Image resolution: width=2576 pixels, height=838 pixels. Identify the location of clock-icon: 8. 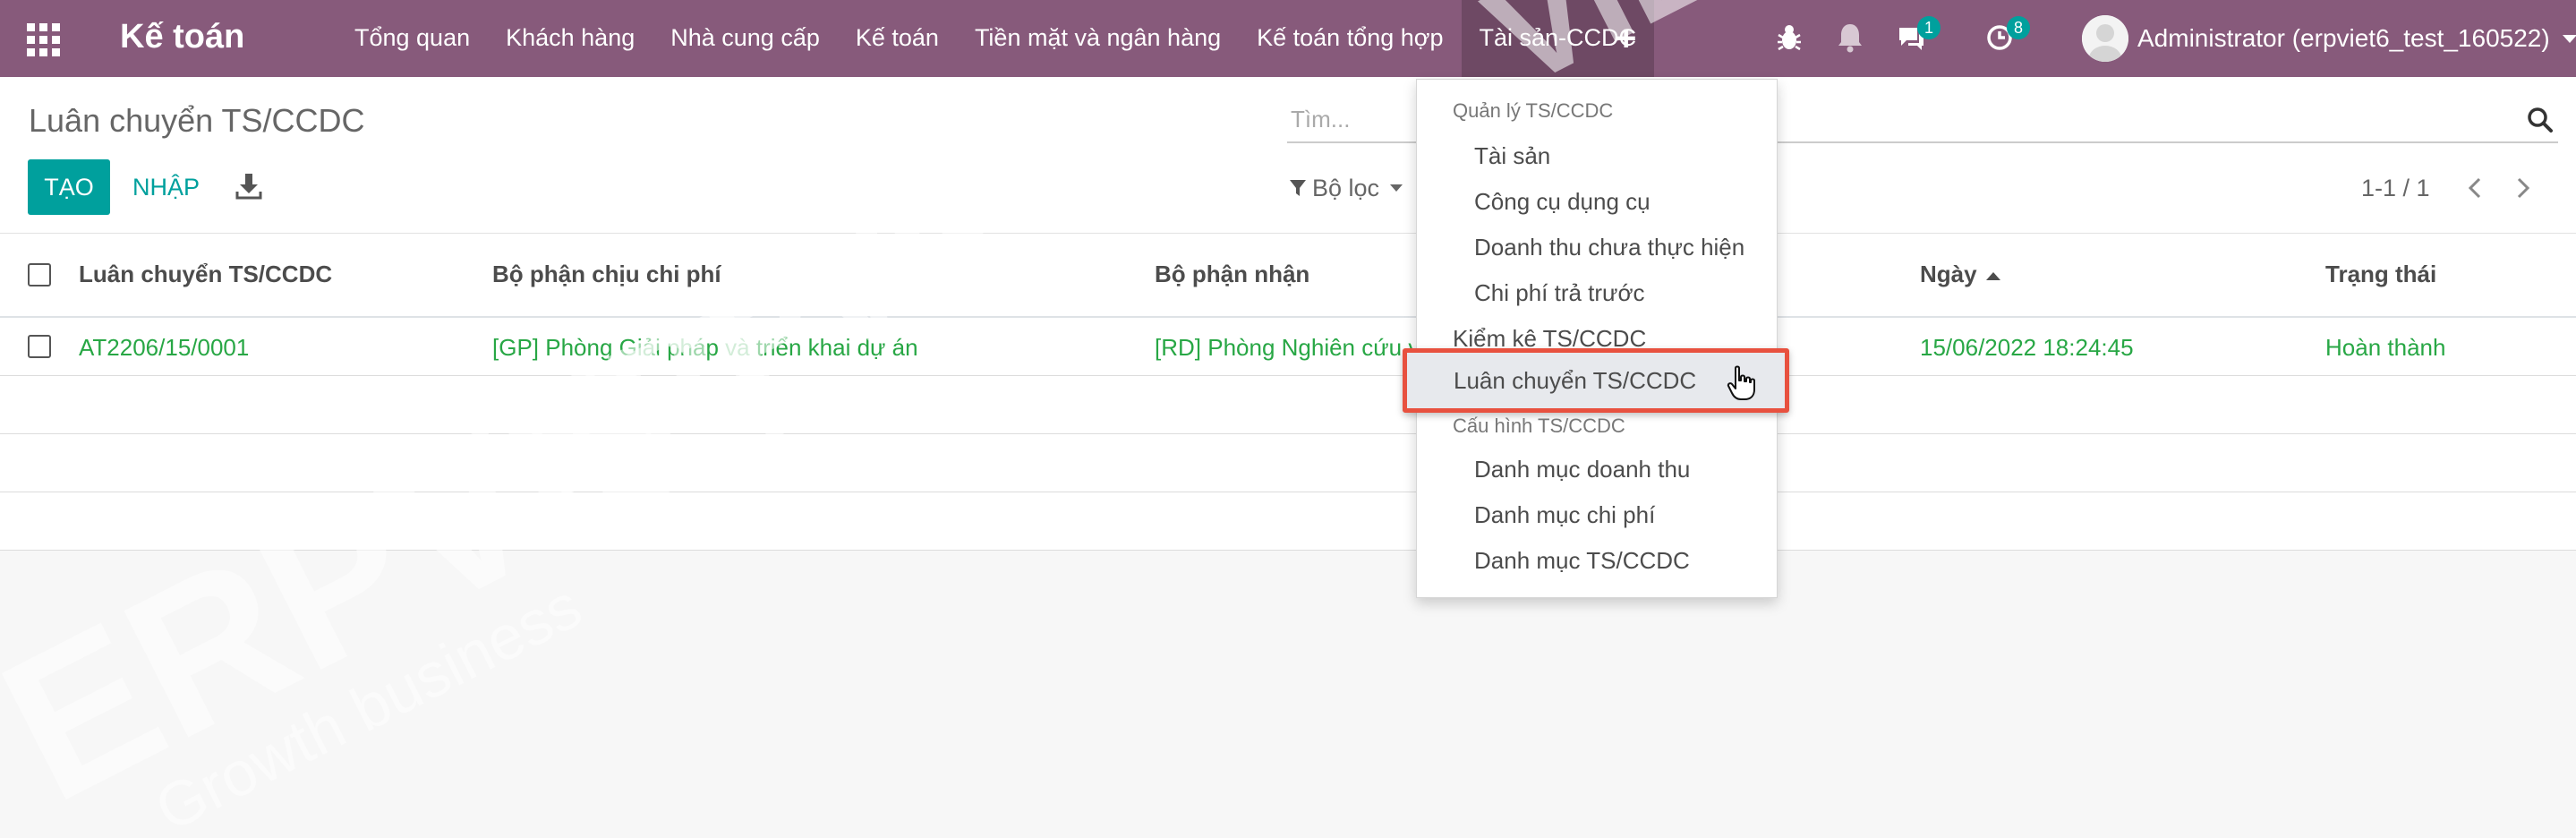
(2007, 36).